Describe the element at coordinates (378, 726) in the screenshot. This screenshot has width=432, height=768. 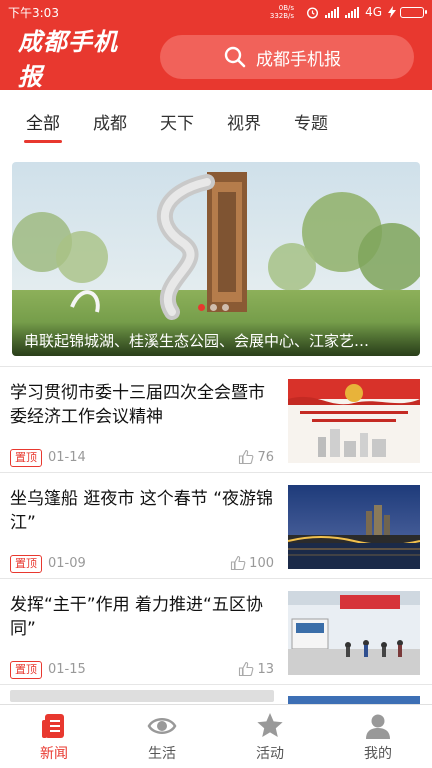
I see `user-icon` at that location.